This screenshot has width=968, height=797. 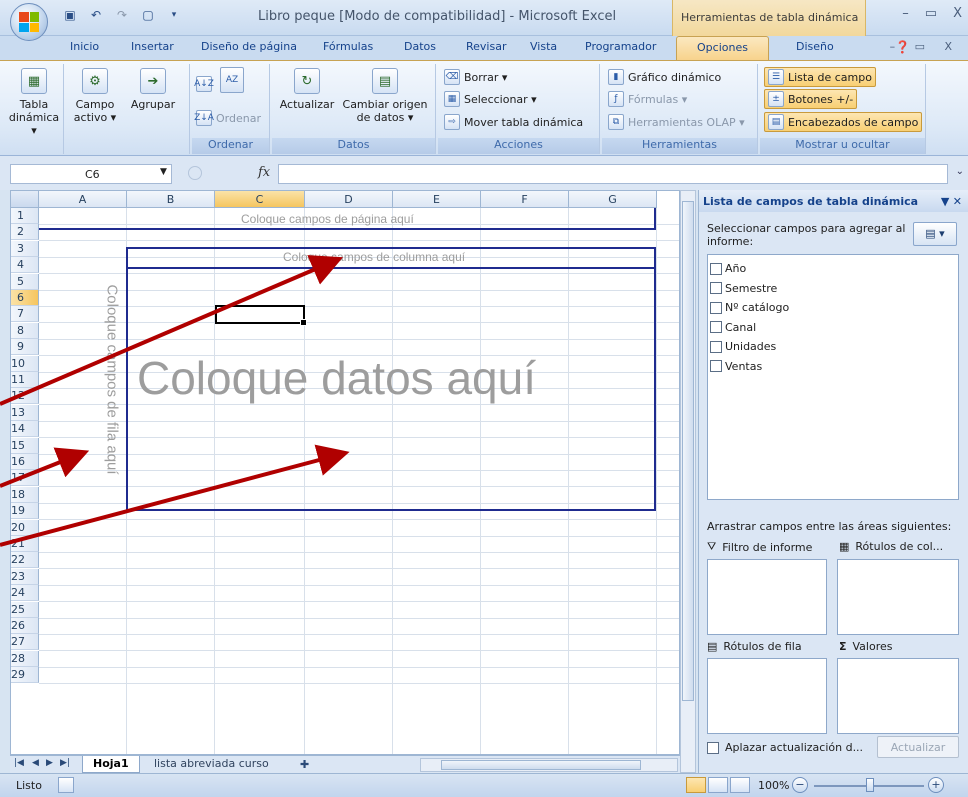 What do you see at coordinates (898, 696) in the screenshot?
I see `values-area` at bounding box center [898, 696].